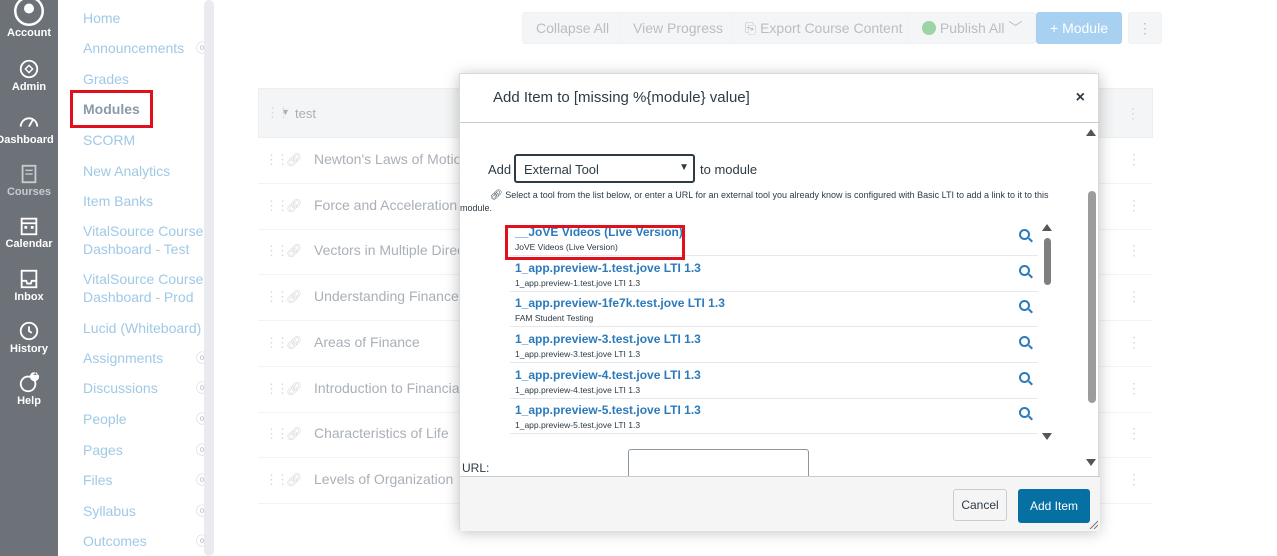 The height and width of the screenshot is (556, 1277). What do you see at coordinates (145, 328) in the screenshot?
I see `course-nav-lucid: Lucid (Whiteboard)` at bounding box center [145, 328].